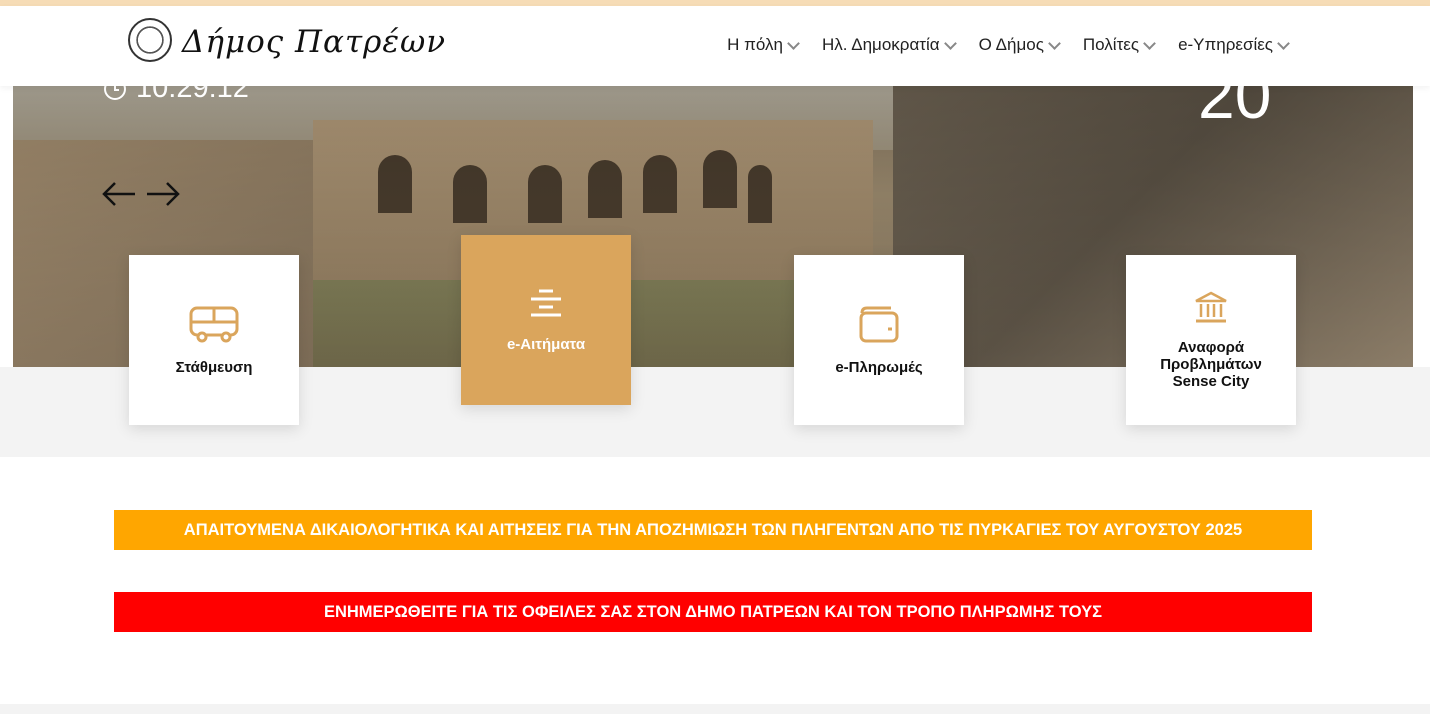 Image resolution: width=1430 pixels, height=714 pixels. What do you see at coordinates (879, 367) in the screenshot?
I see `service-label: e-Πληρωμές` at bounding box center [879, 367].